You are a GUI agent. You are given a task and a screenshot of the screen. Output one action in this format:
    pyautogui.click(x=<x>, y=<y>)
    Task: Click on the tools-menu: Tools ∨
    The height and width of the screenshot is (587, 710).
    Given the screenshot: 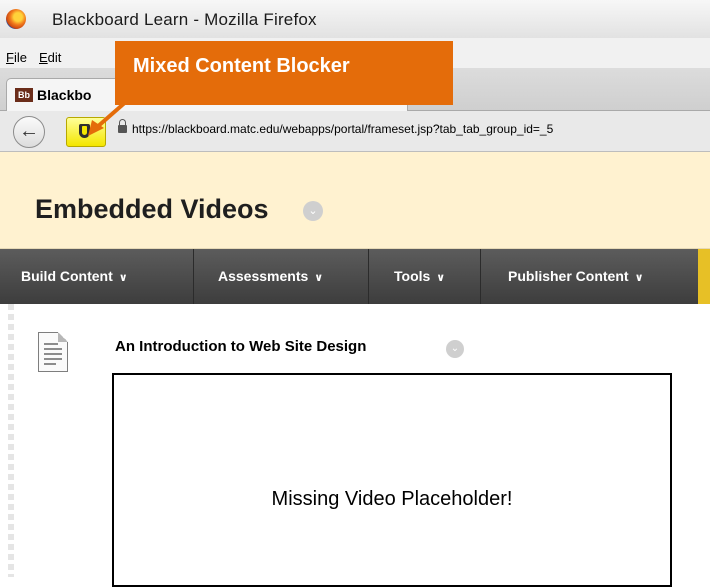 What is the action you would take?
    pyautogui.click(x=425, y=276)
    